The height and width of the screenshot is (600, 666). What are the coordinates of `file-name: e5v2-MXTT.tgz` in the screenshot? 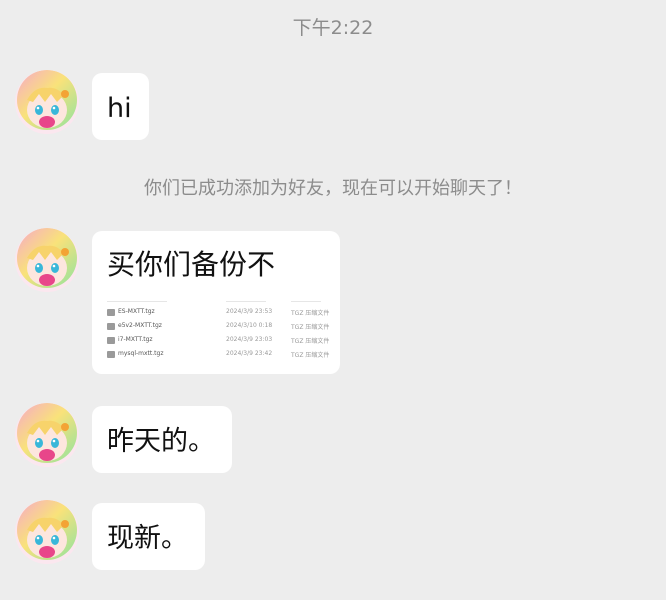 It's located at (140, 325).